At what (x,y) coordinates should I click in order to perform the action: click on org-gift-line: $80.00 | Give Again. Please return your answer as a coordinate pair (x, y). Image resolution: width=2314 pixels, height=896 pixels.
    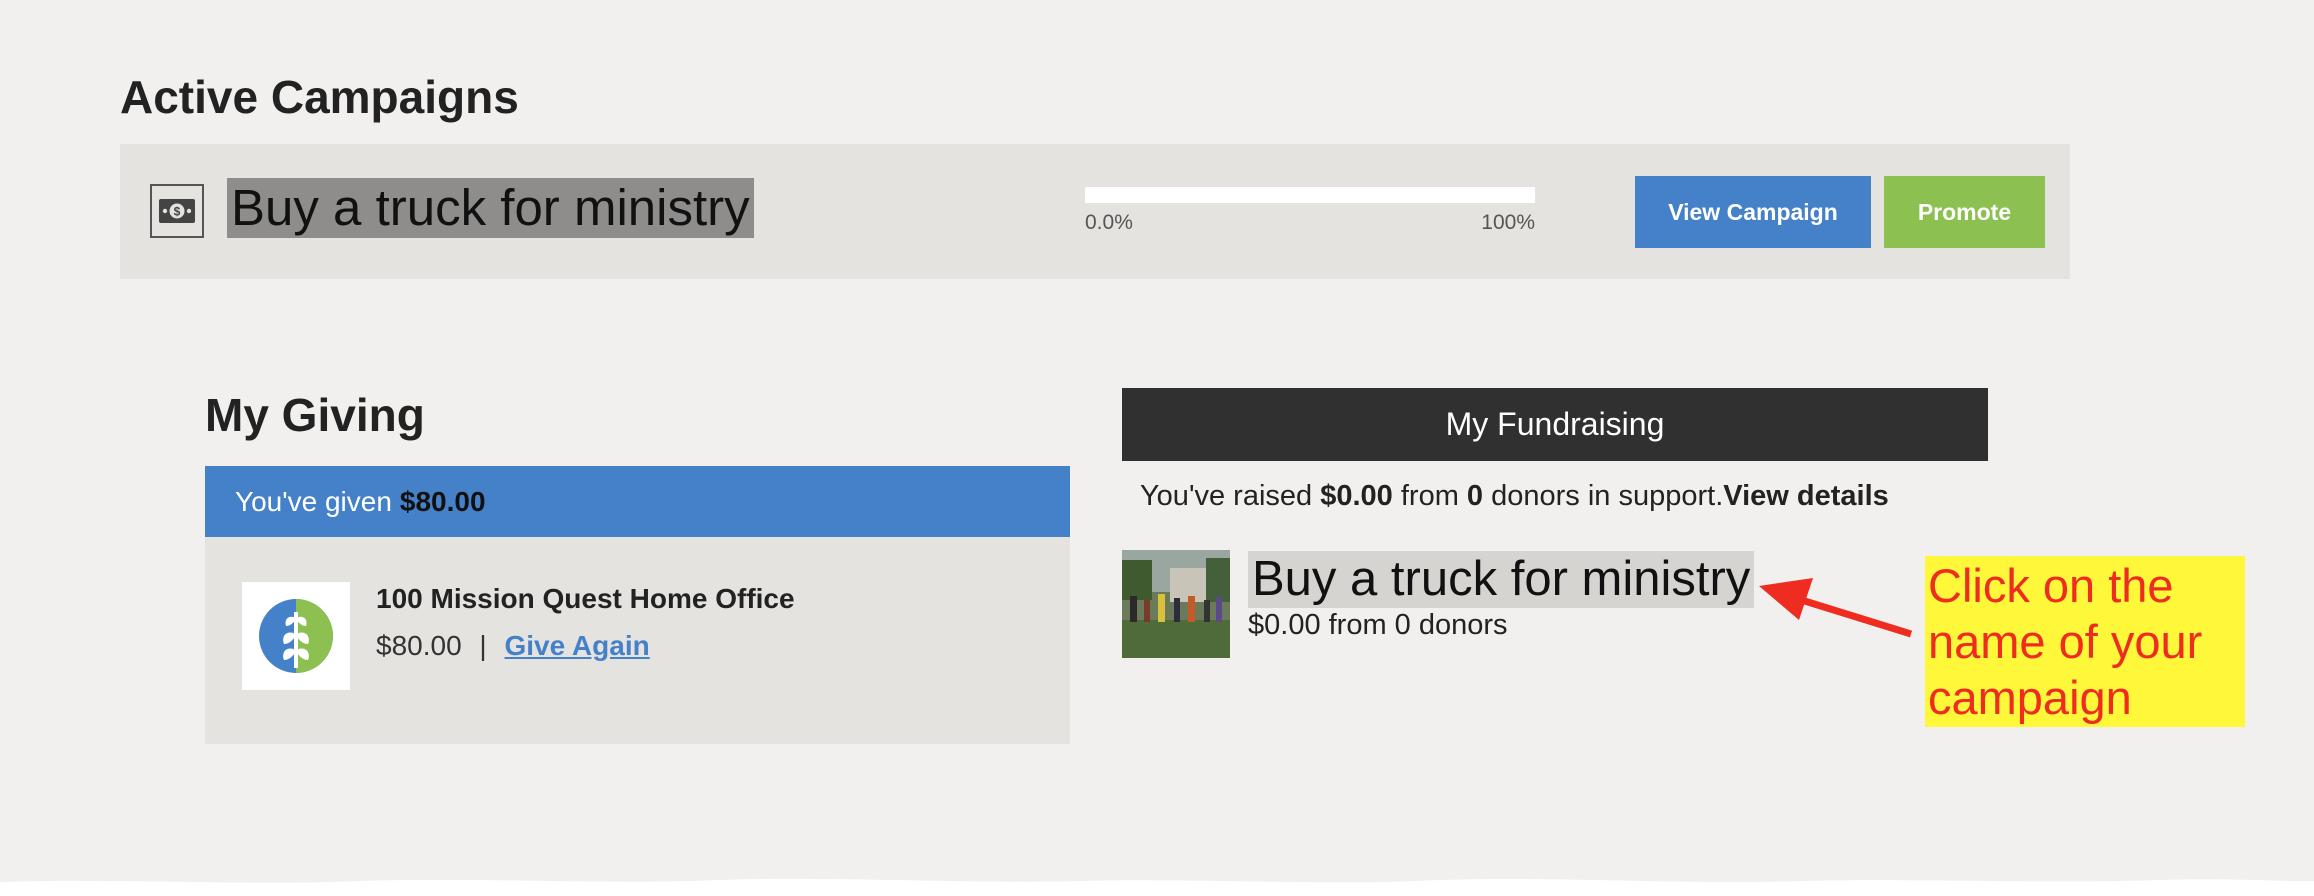
    Looking at the image, I should click on (513, 646).